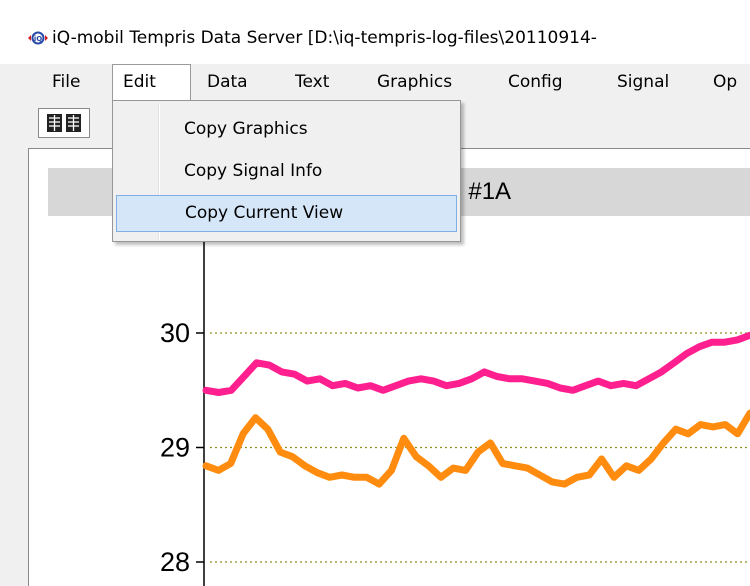 This screenshot has height=586, width=750. Describe the element at coordinates (175, 333) in the screenshot. I see `y-tick-label-30: 30` at that location.